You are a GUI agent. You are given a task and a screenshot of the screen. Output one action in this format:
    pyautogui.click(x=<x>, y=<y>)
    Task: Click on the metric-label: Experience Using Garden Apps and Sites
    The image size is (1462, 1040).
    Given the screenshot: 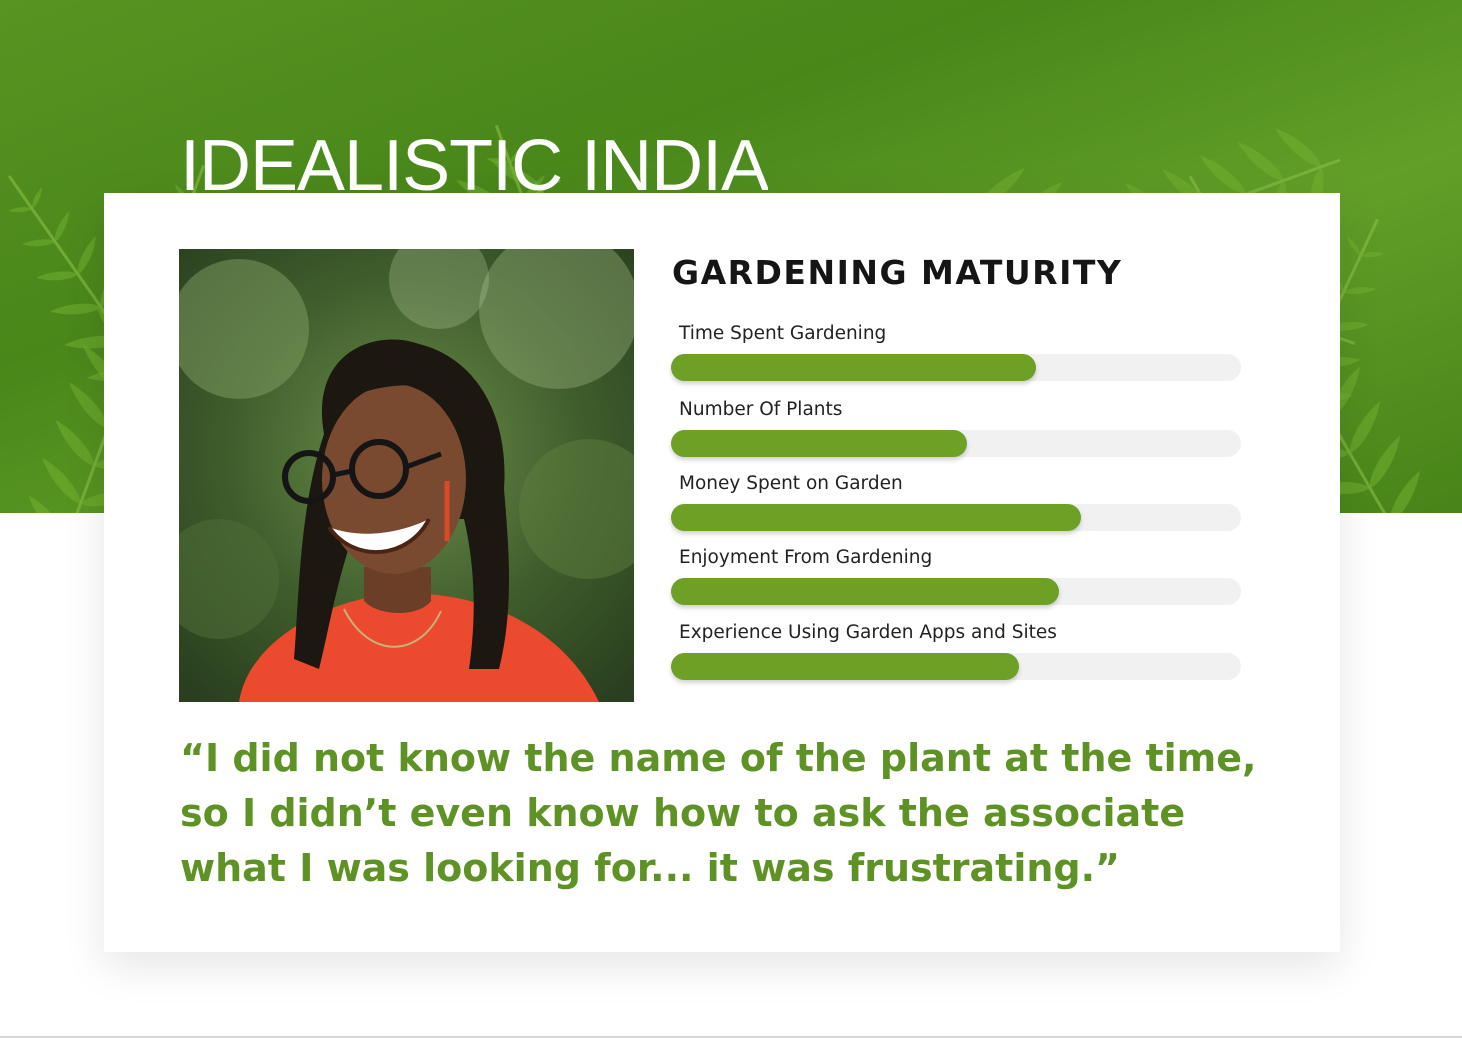 What is the action you would take?
    pyautogui.click(x=868, y=632)
    